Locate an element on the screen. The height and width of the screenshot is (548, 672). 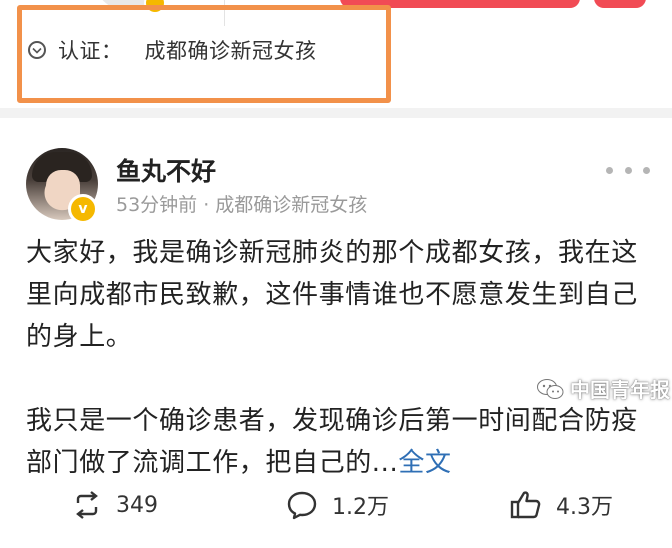
like-count: 4.3万 is located at coordinates (584, 507).